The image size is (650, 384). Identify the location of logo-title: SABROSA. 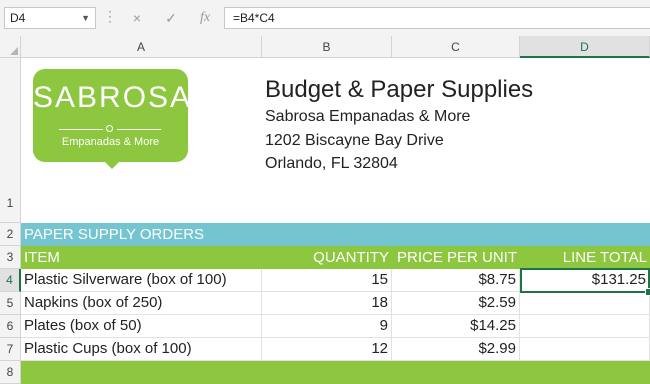
(113, 97).